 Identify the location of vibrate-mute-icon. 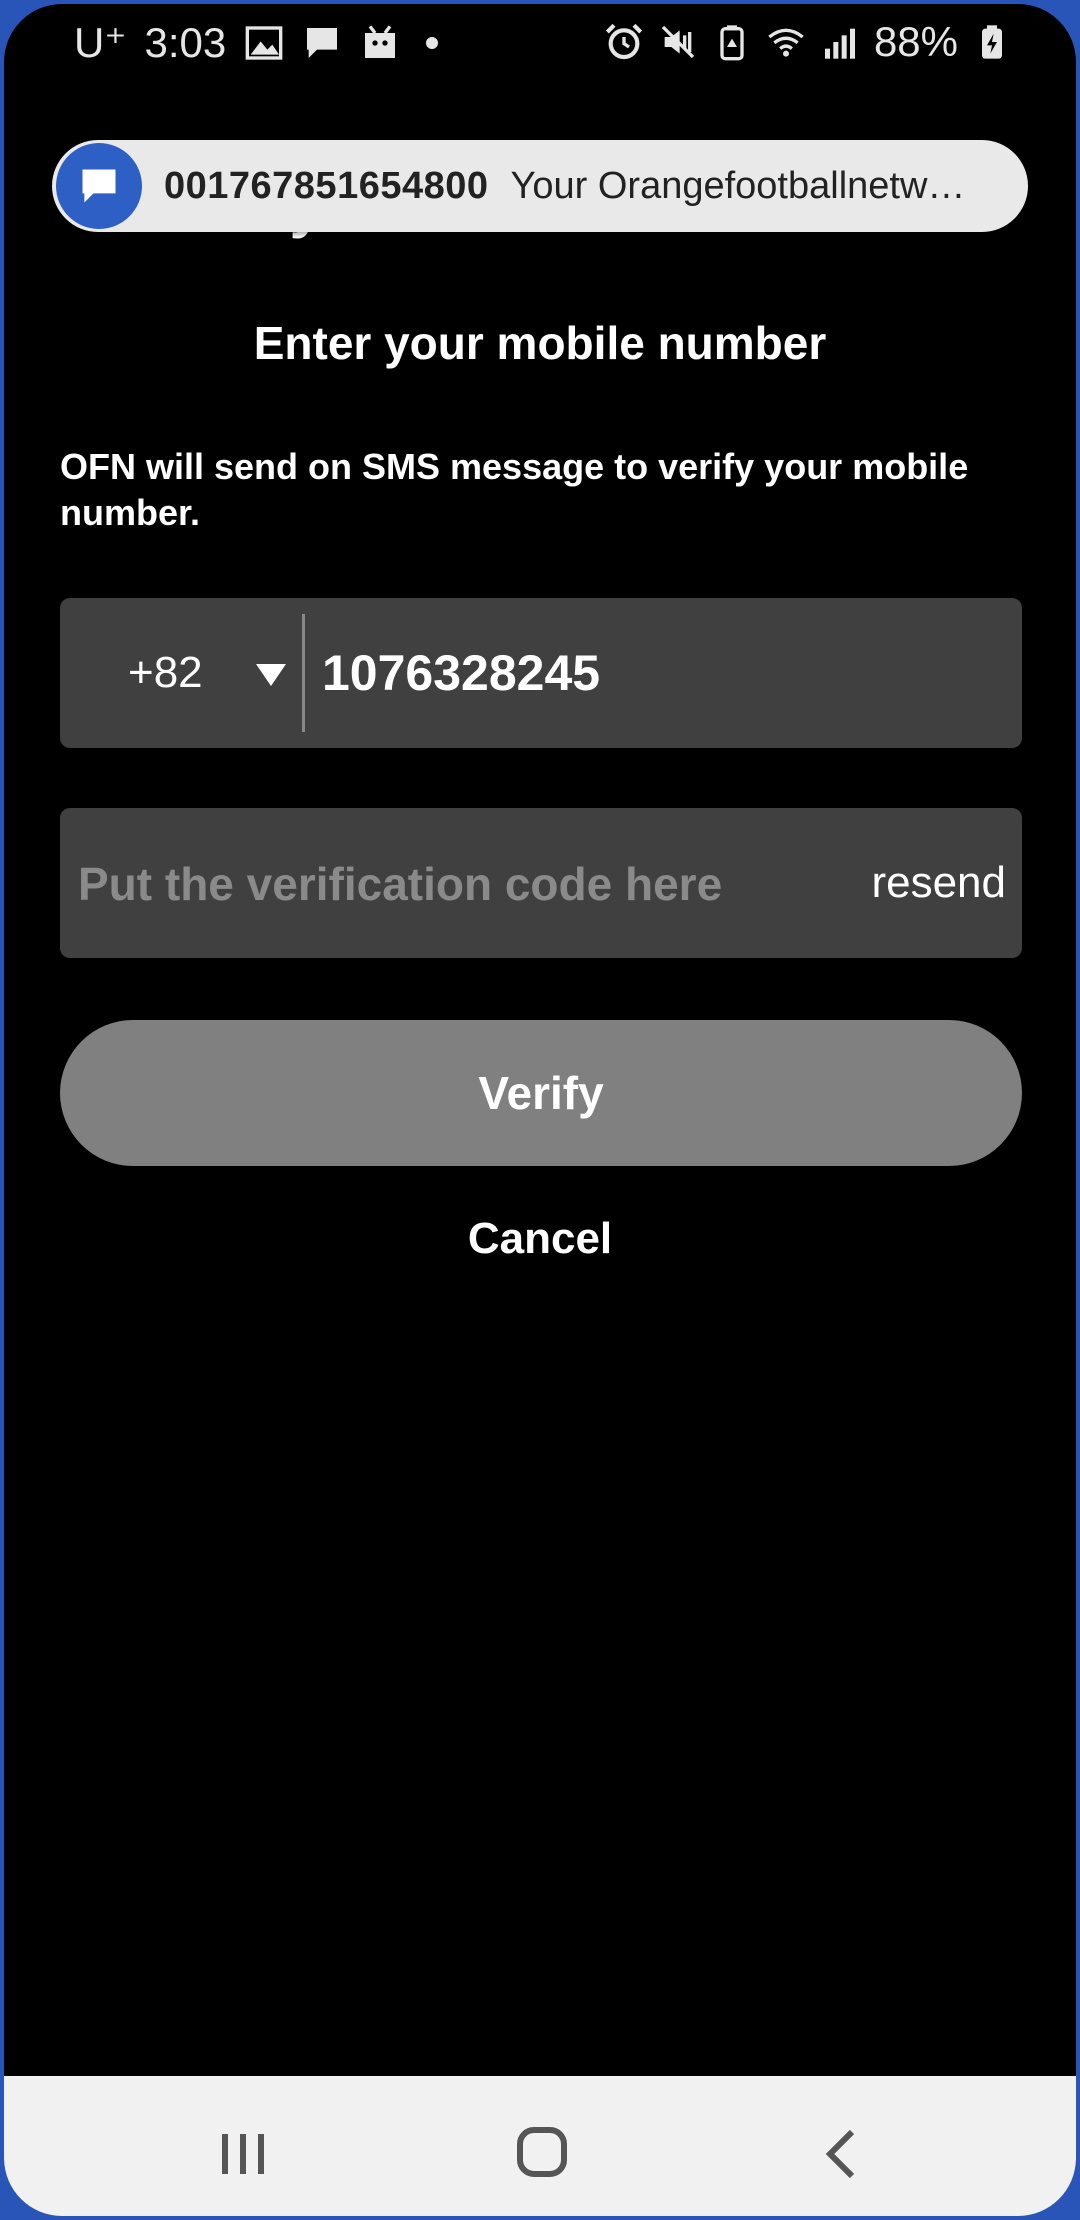
(678, 42).